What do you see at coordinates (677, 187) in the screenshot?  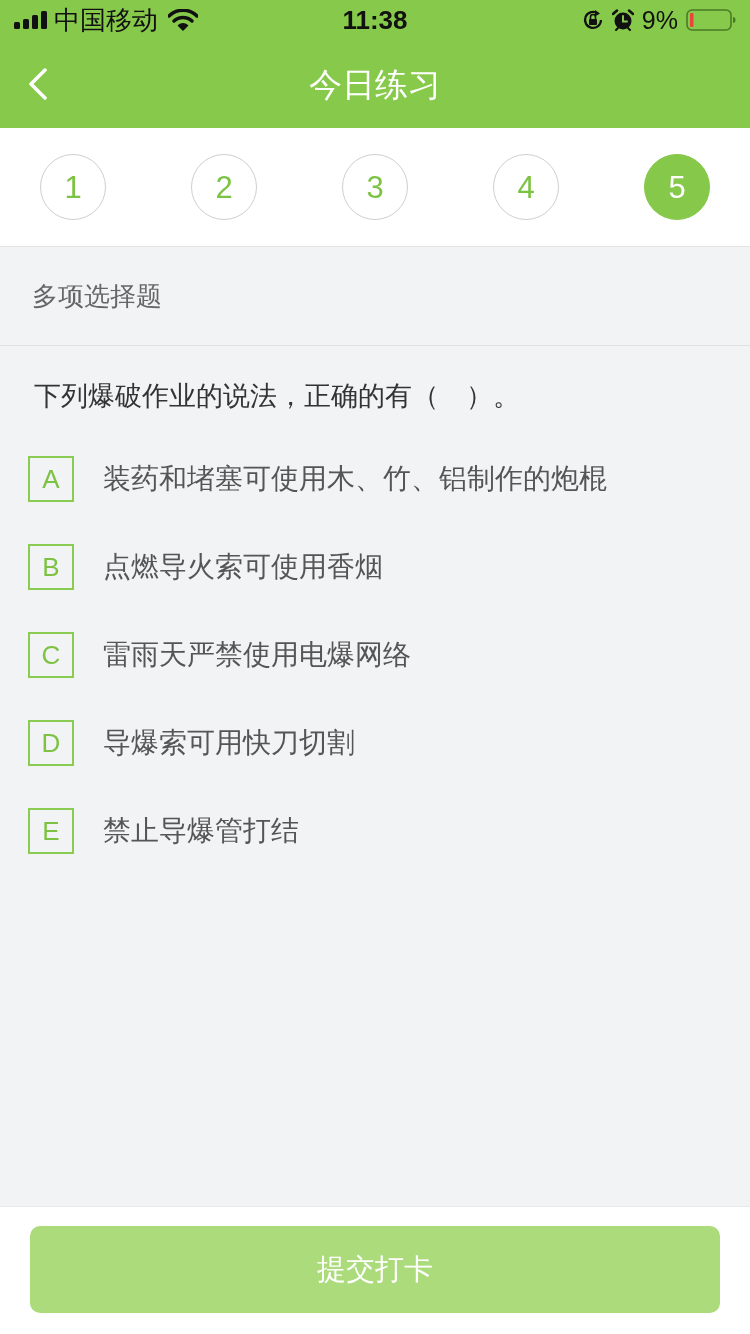 I see `question-number-tab: 5` at bounding box center [677, 187].